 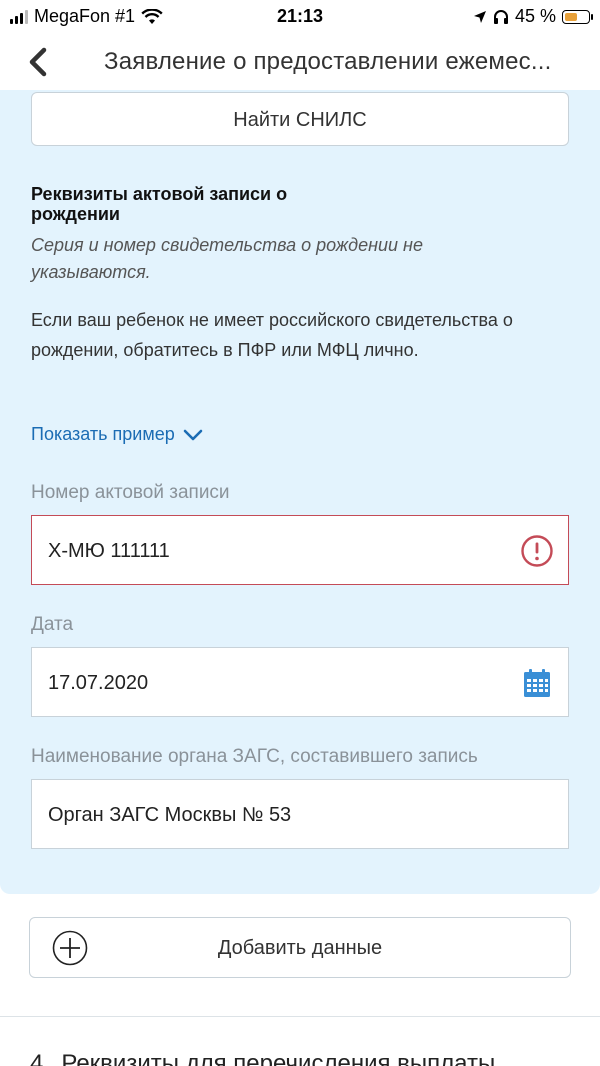 I want to click on battery-icon, so click(x=577, y=16).